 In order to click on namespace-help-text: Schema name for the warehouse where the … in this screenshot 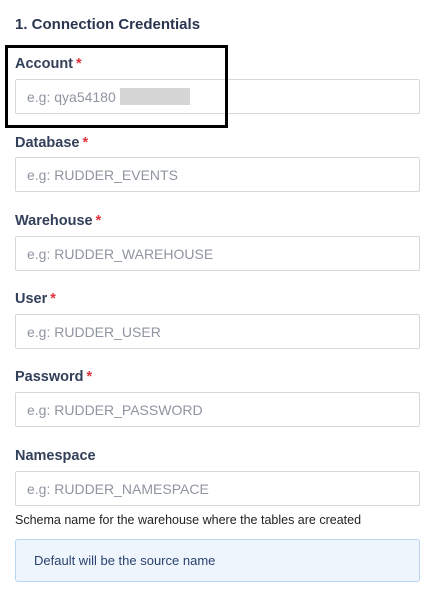, I will do `click(188, 520)`.